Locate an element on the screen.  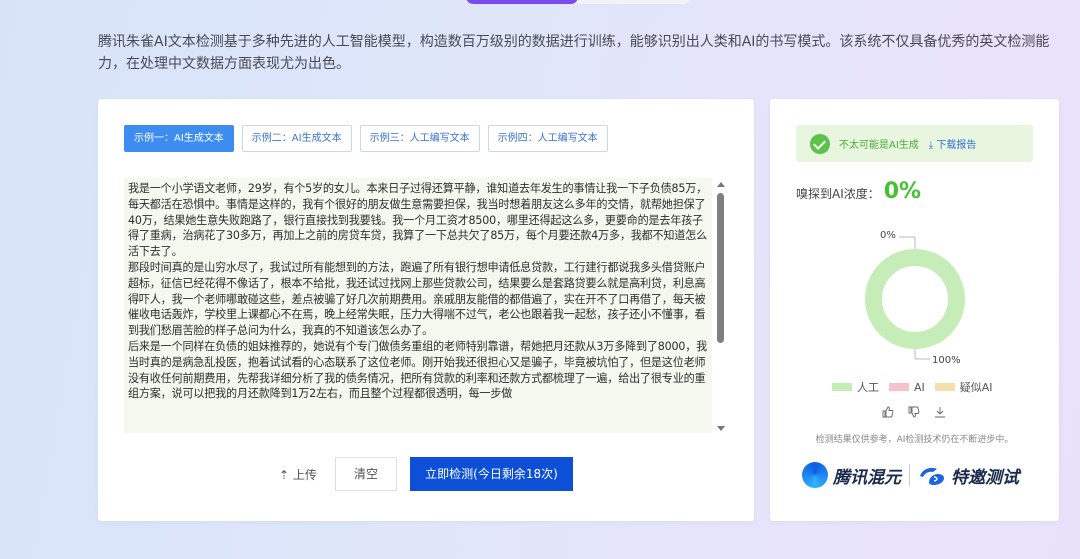
brand-logos: 腾讯混元 特邀测试 is located at coordinates (910, 475).